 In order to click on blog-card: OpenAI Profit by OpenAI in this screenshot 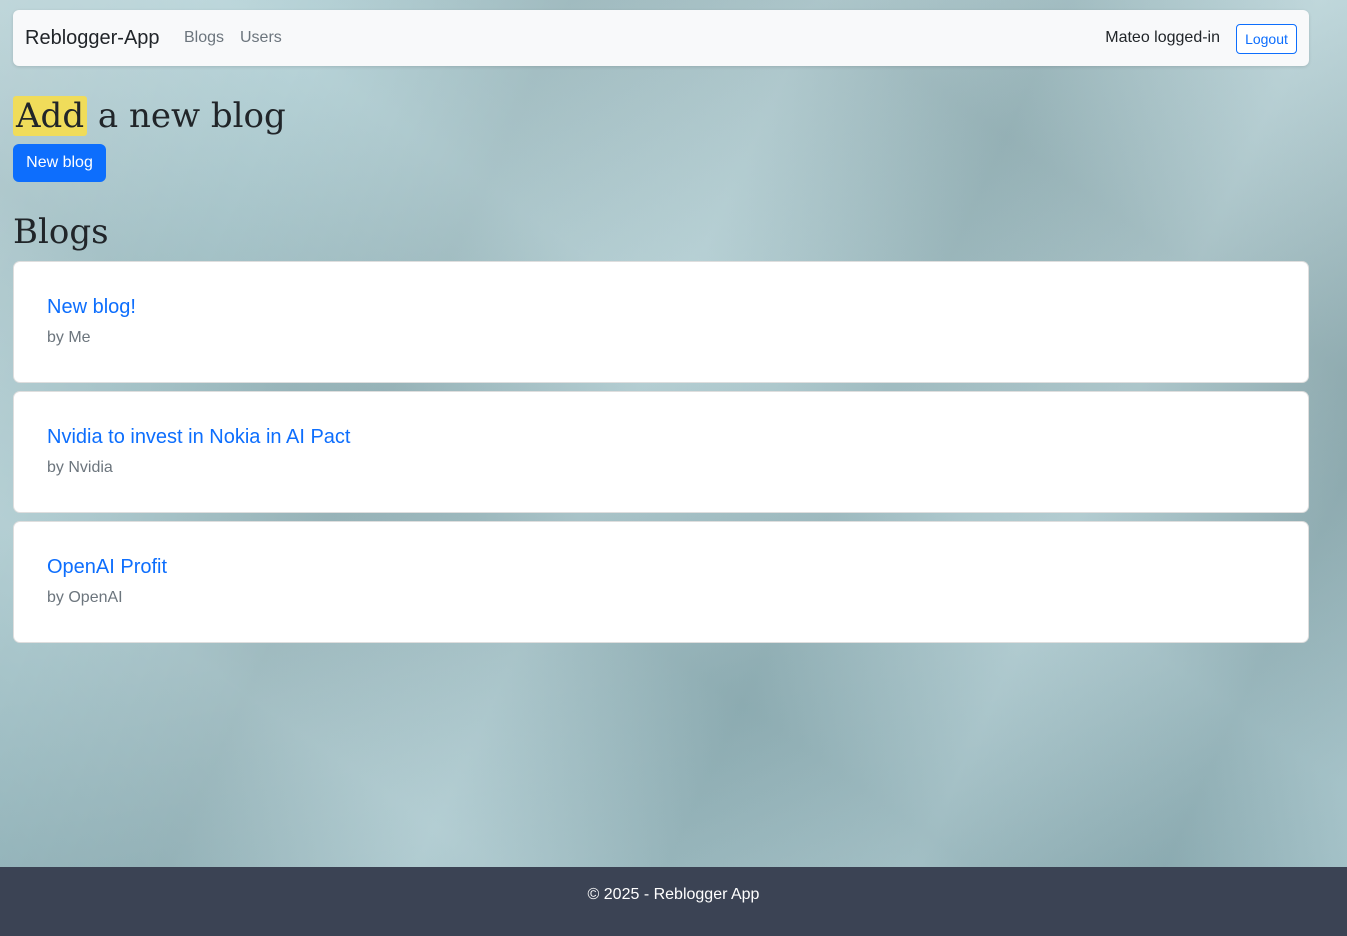, I will do `click(661, 582)`.